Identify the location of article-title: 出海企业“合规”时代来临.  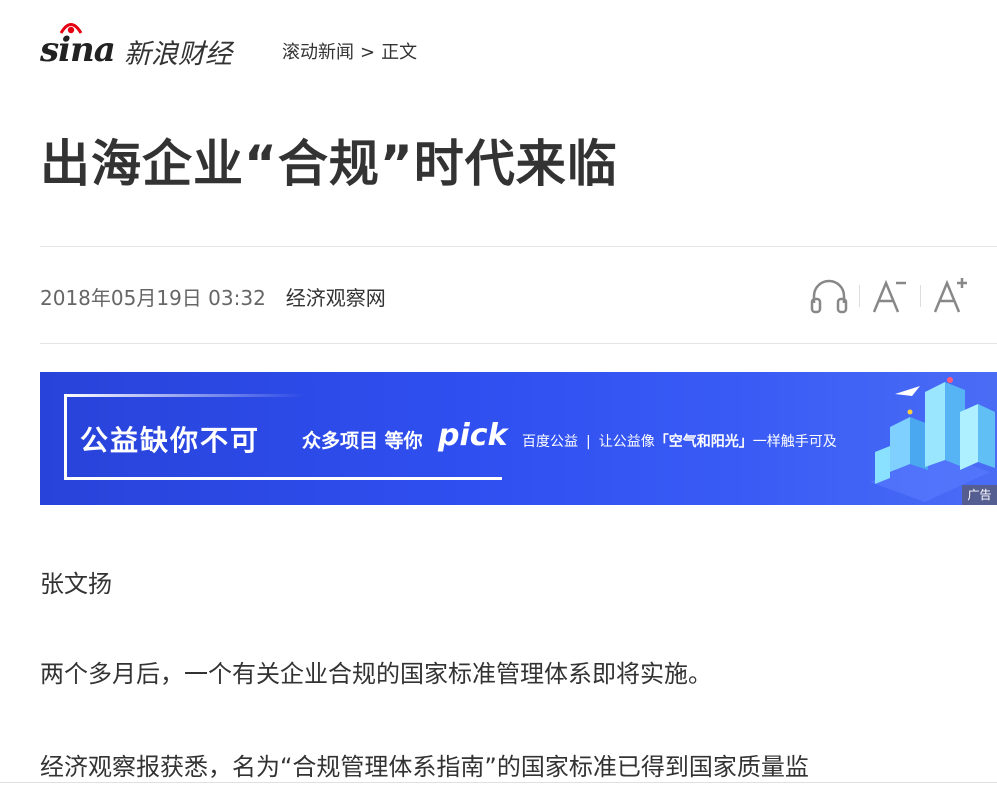
(329, 164).